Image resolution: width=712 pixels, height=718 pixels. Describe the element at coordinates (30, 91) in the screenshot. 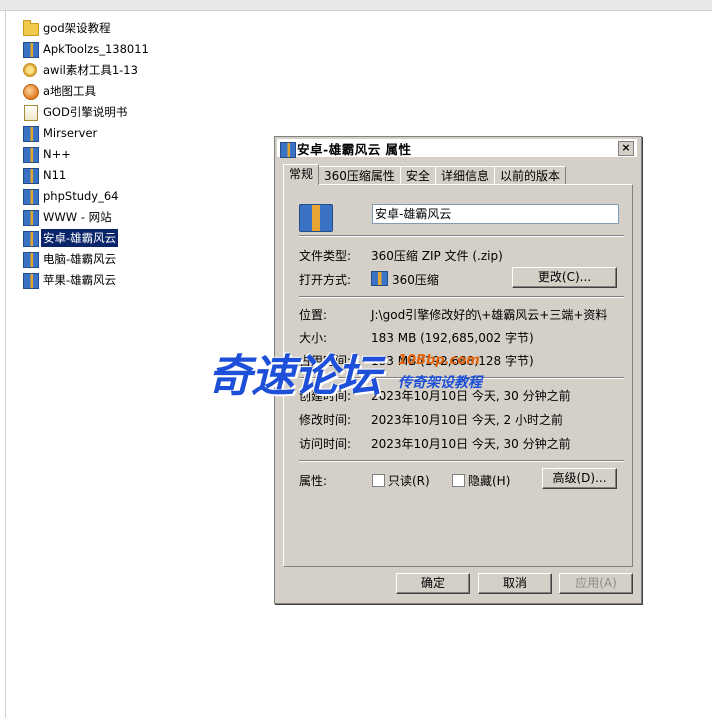

I see `map-tool-icon` at that location.